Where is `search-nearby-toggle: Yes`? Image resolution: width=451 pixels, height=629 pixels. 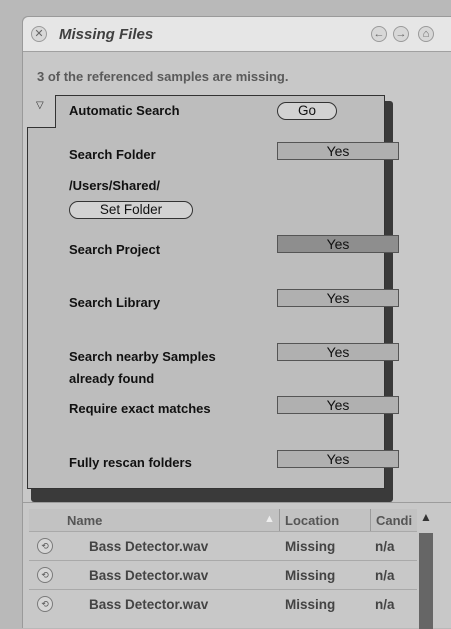
search-nearby-toggle: Yes is located at coordinates (338, 352).